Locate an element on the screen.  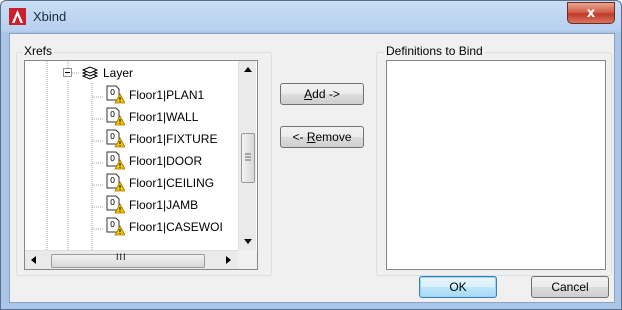
vertical-scroll-thumb is located at coordinates (248, 158).